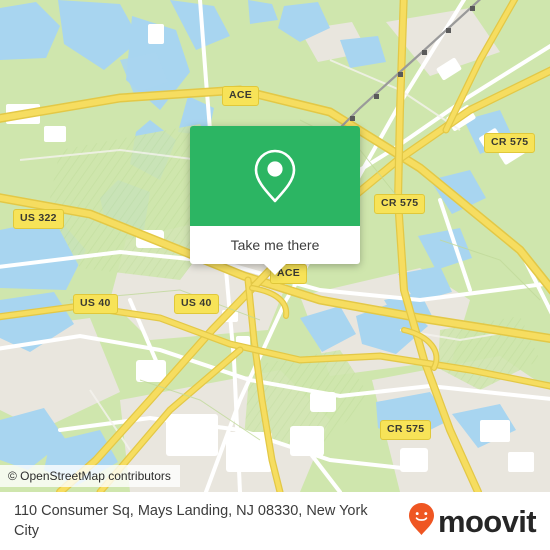  Describe the element at coordinates (196, 304) in the screenshot. I see `shield-us40-east: US 40` at that location.